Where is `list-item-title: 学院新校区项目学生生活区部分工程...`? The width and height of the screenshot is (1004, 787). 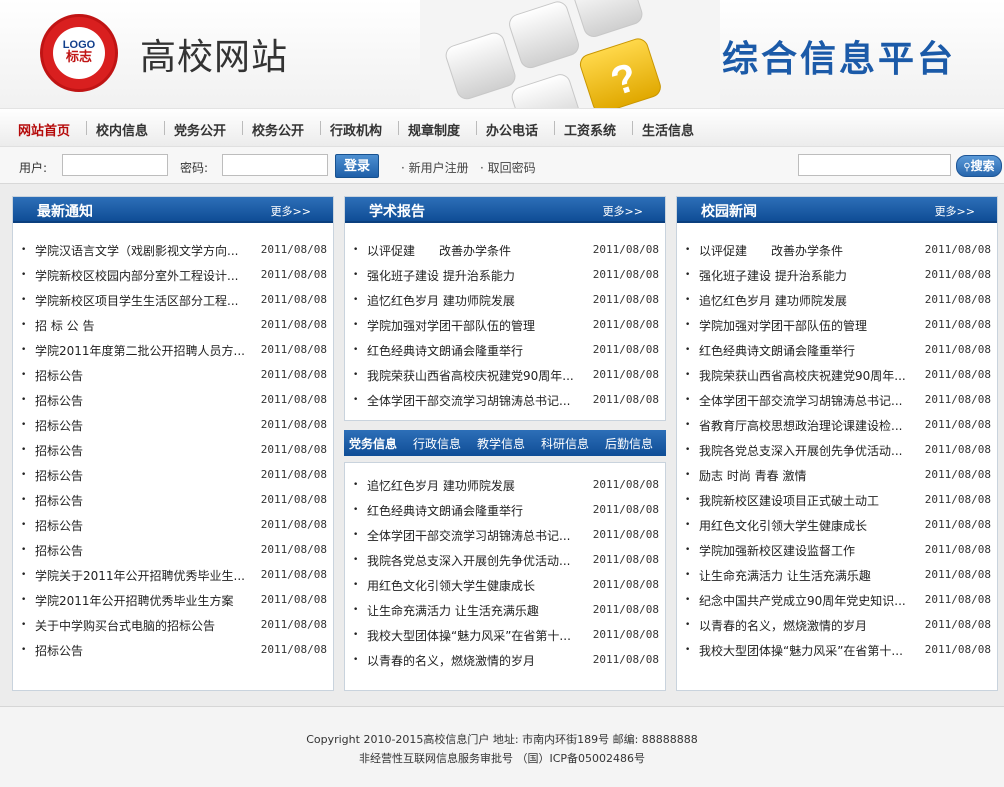
list-item-title: 学院新校区项目学生生活区部分工程... is located at coordinates (140, 300).